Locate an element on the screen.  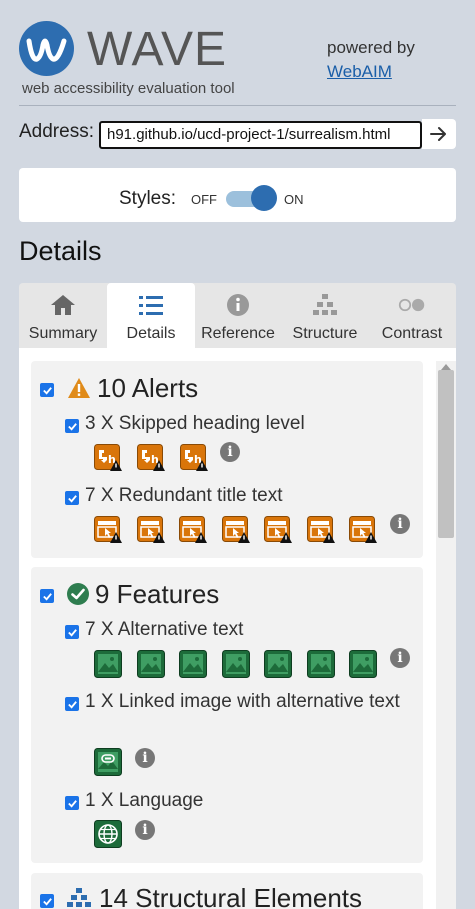
tab-structure-label: Structure is located at coordinates (325, 333).